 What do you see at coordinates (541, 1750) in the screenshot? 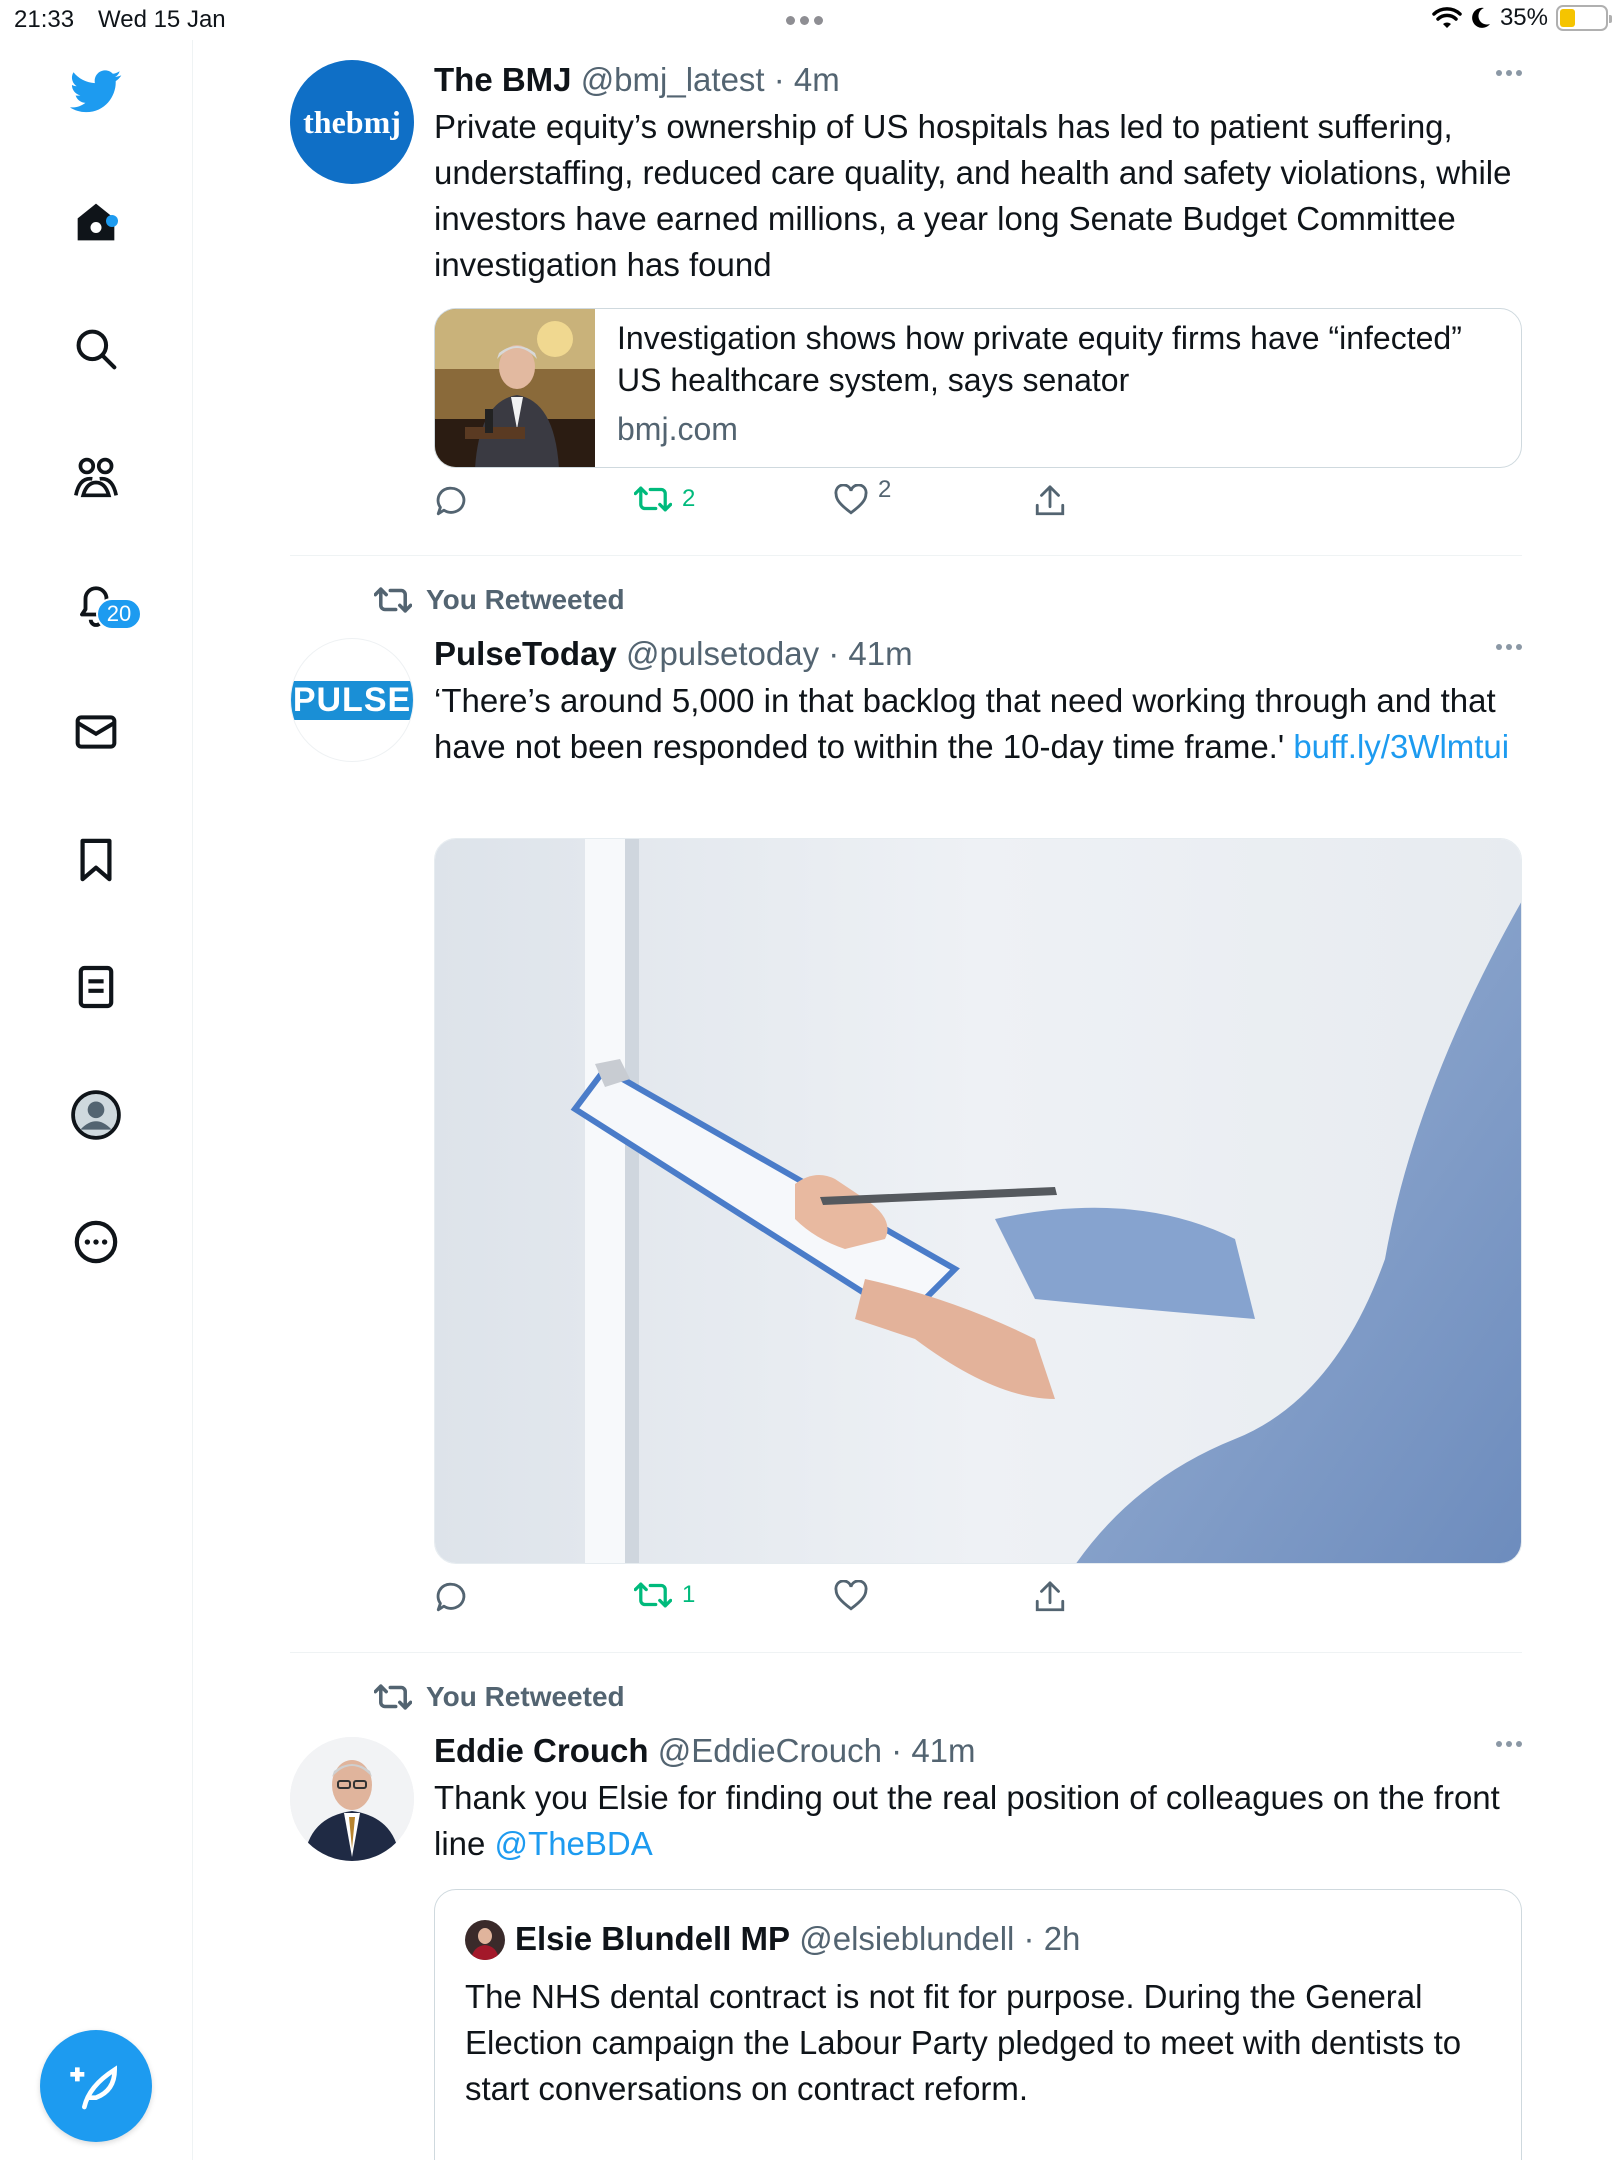
I see `author-name: Eddie Crouch` at bounding box center [541, 1750].